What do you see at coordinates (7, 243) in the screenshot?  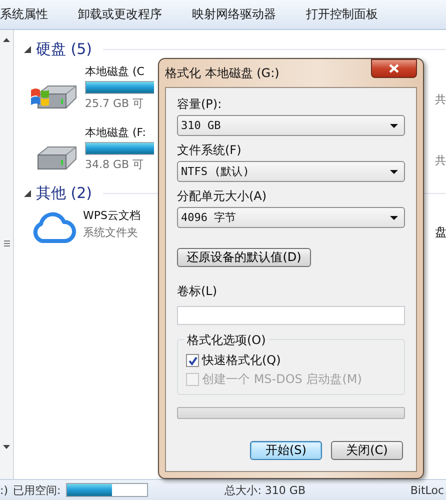 I see `splitter-grip-icon` at bounding box center [7, 243].